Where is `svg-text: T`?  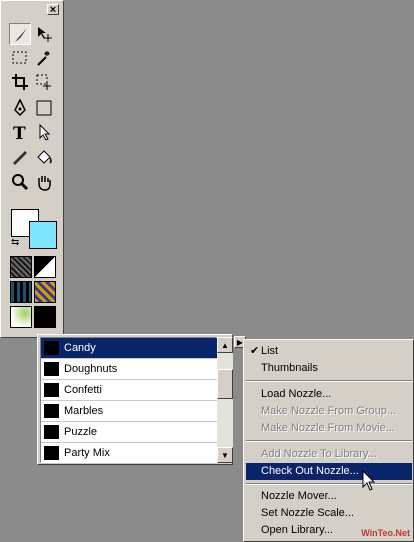 svg-text: T is located at coordinates (19, 132).